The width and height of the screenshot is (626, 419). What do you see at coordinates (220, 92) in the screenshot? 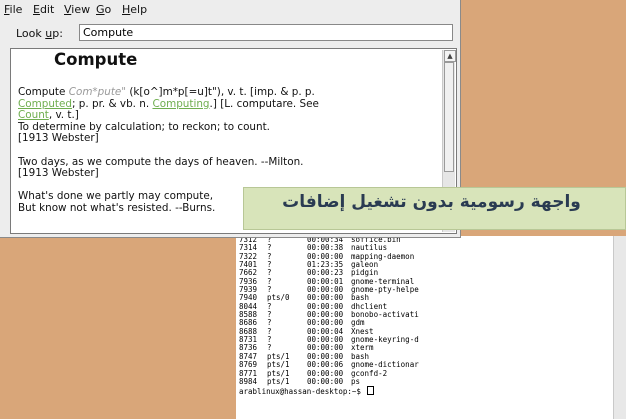
I see `etymology-text-1: (k[o^]m*p[=u]t"), v. t. [imp. & p. p.` at bounding box center [220, 92].